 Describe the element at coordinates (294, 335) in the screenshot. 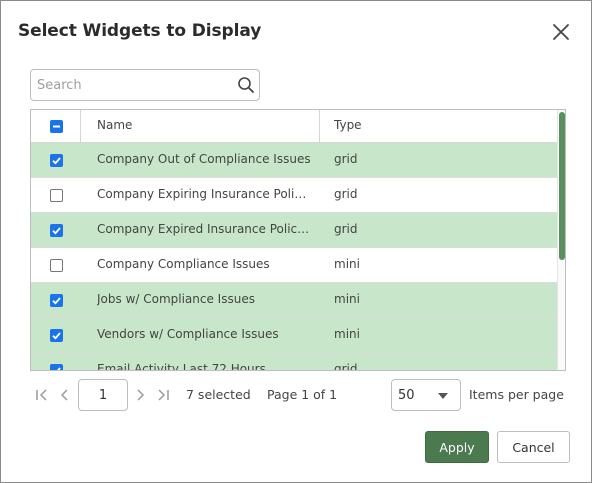

I see `table-row: Vendors w/ Compliance Issues mini` at that location.